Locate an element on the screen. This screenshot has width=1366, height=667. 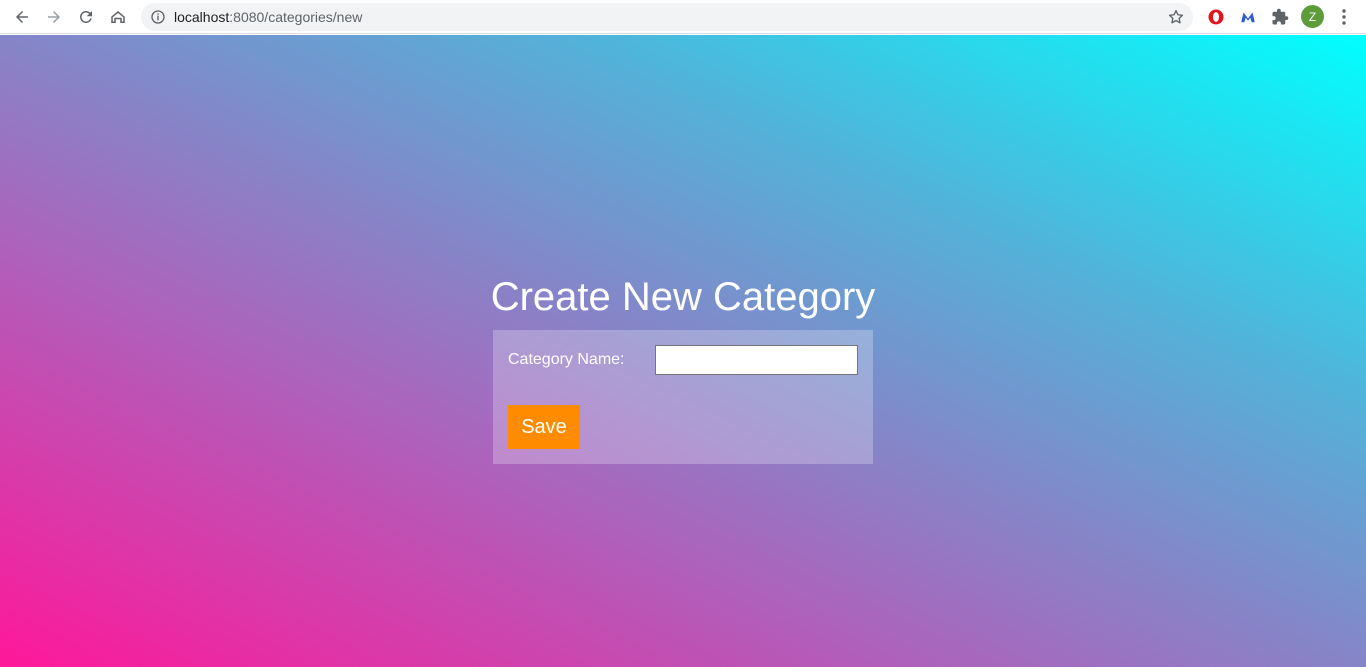
malwarebytes-extension-icon is located at coordinates (1248, 17).